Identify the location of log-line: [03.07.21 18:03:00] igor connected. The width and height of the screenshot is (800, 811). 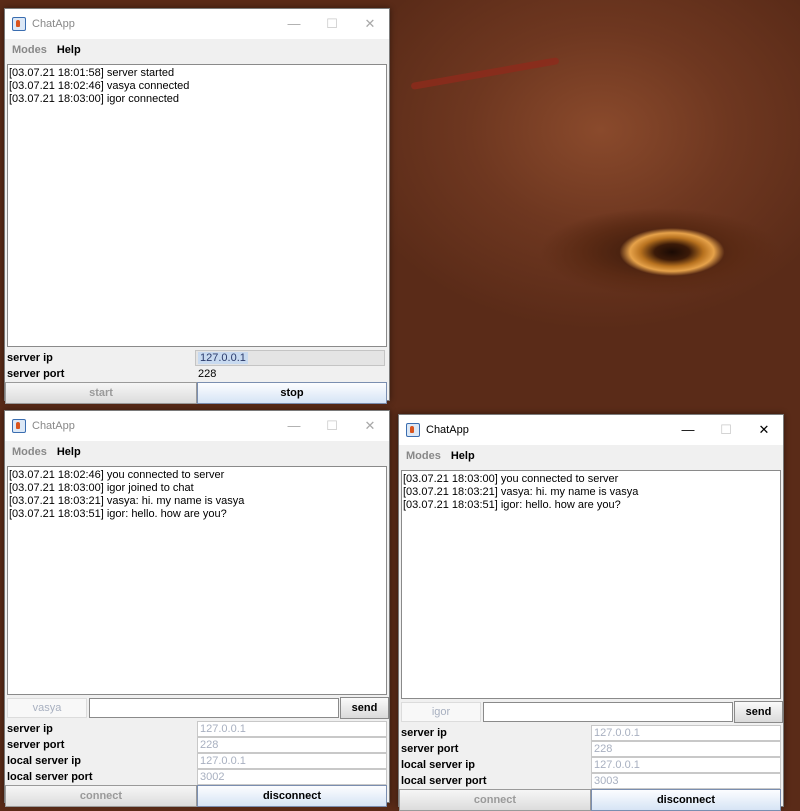
(94, 99).